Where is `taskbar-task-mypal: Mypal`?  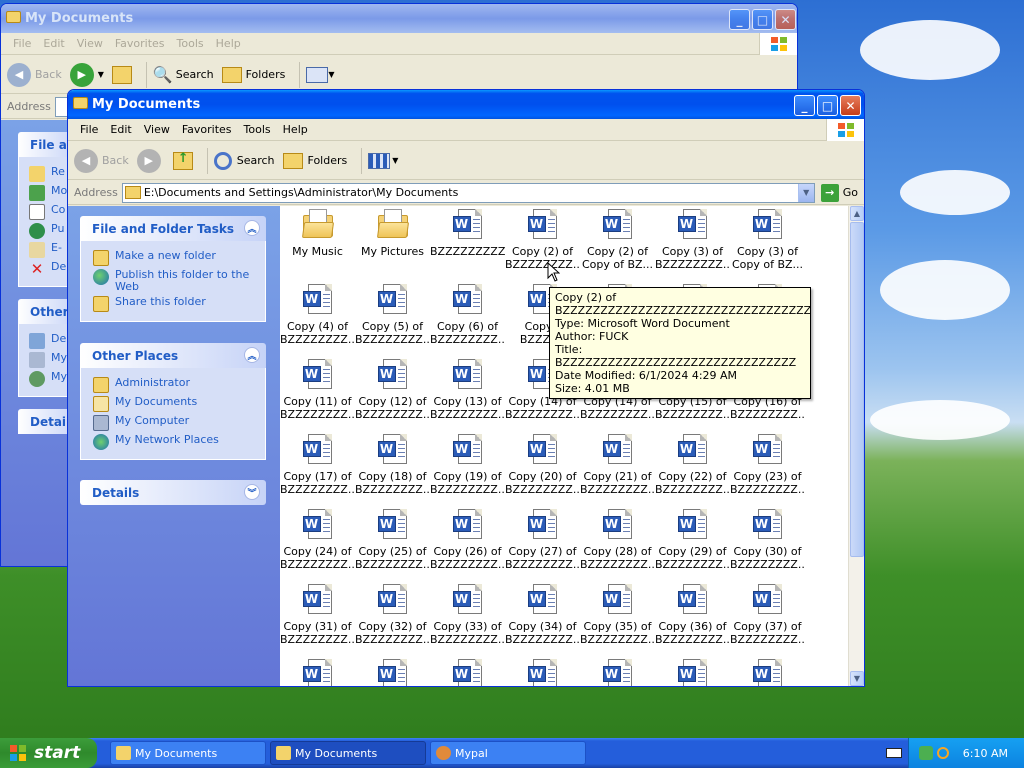
taskbar-task-mypal: Mypal is located at coordinates (508, 753).